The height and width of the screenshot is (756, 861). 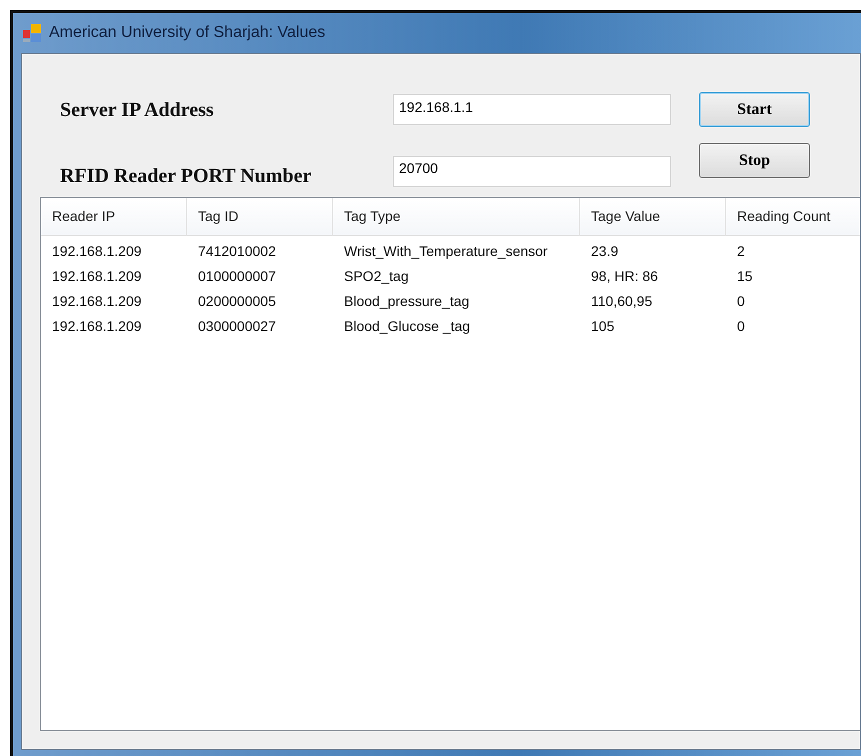 I want to click on table-cell-text: 0300000027, so click(x=237, y=326).